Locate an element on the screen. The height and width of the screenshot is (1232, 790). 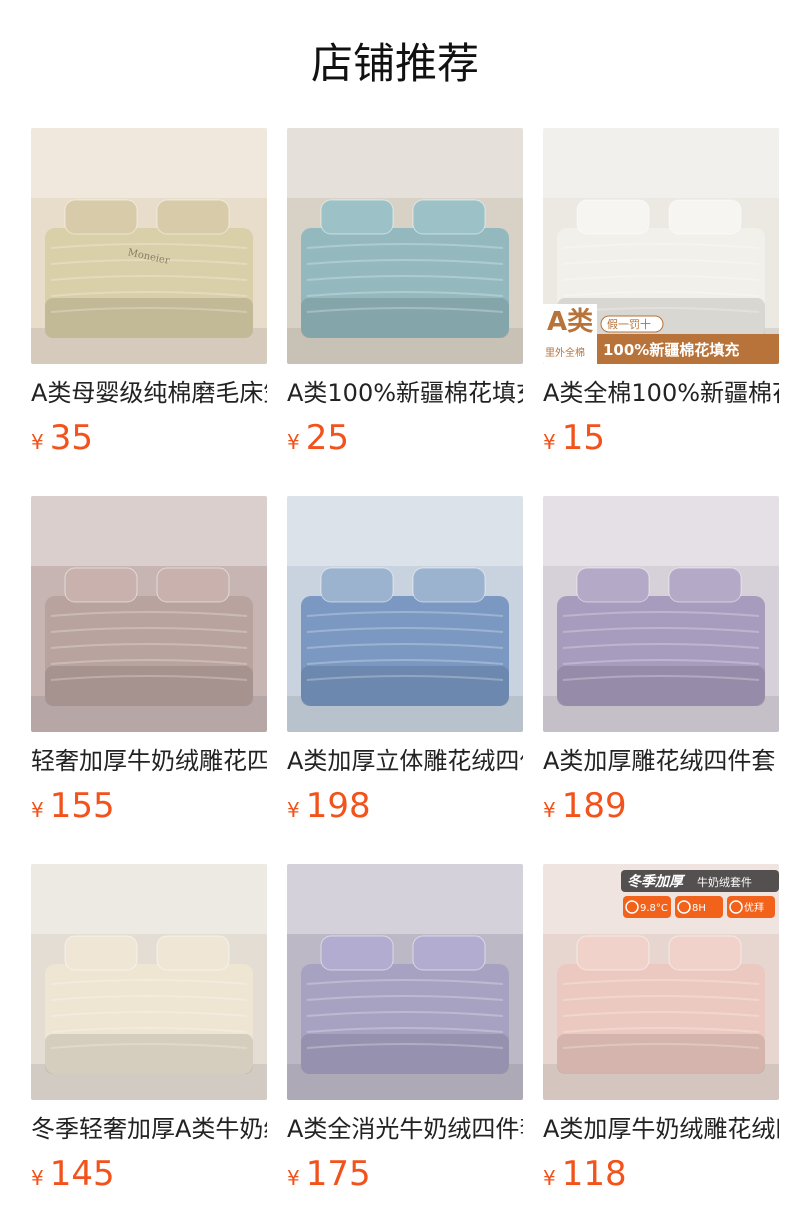
product-price: ¥175 is located at coordinates (329, 1174).